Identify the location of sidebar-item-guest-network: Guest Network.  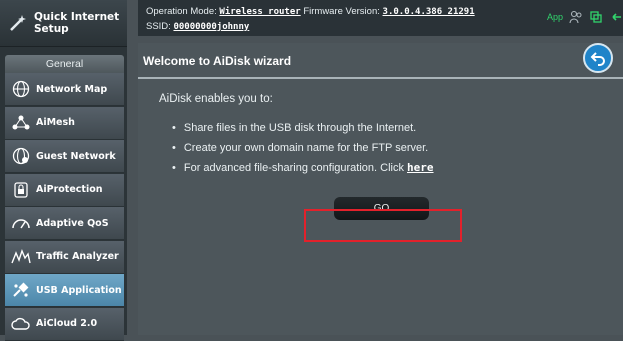
(64, 156).